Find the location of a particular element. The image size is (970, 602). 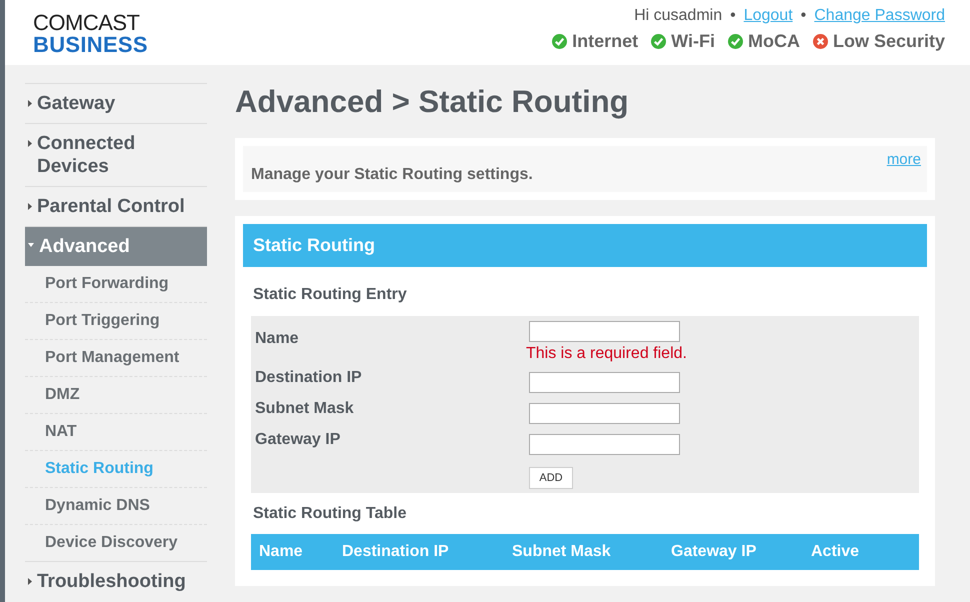

section-title: Static Routing Entry is located at coordinates (330, 295).